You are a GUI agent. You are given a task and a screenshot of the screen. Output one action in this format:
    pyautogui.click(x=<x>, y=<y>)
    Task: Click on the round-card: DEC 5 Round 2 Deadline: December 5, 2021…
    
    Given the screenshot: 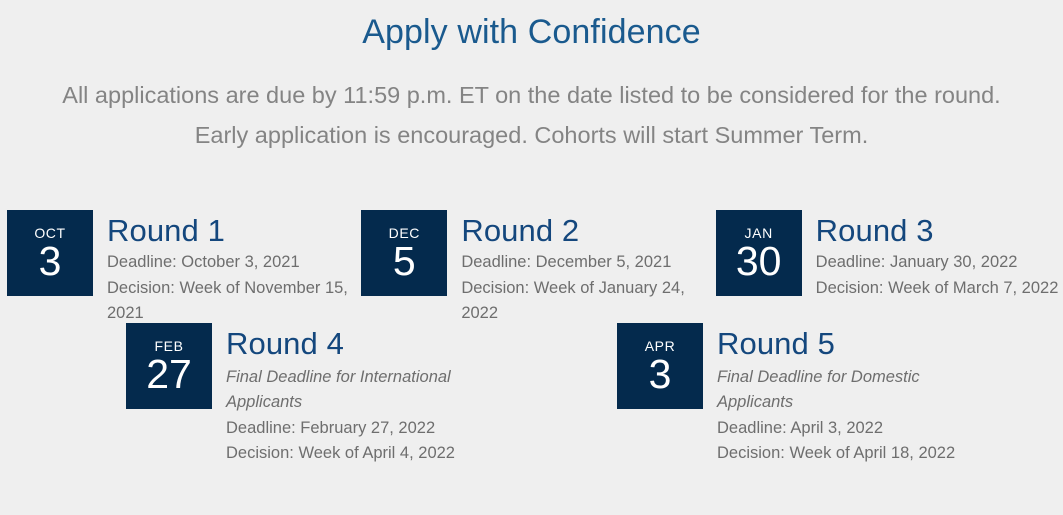 What is the action you would take?
    pyautogui.click(x=538, y=268)
    